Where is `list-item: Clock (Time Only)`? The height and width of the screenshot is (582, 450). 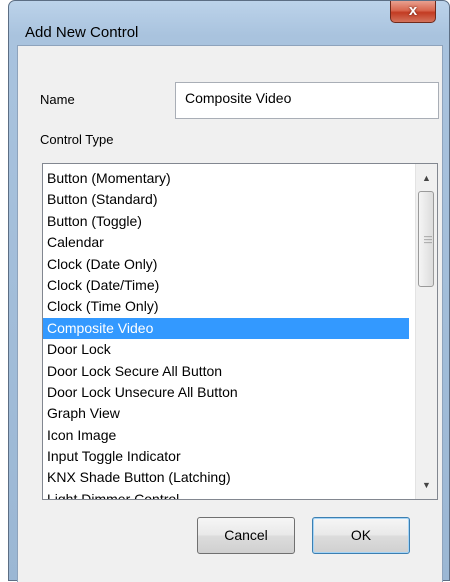 list-item: Clock (Time Only) is located at coordinates (226, 306).